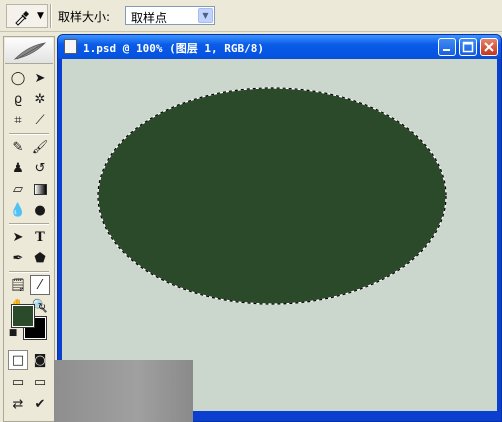 The height and width of the screenshot is (422, 502). I want to click on shape-icon: ⬟, so click(40, 258).